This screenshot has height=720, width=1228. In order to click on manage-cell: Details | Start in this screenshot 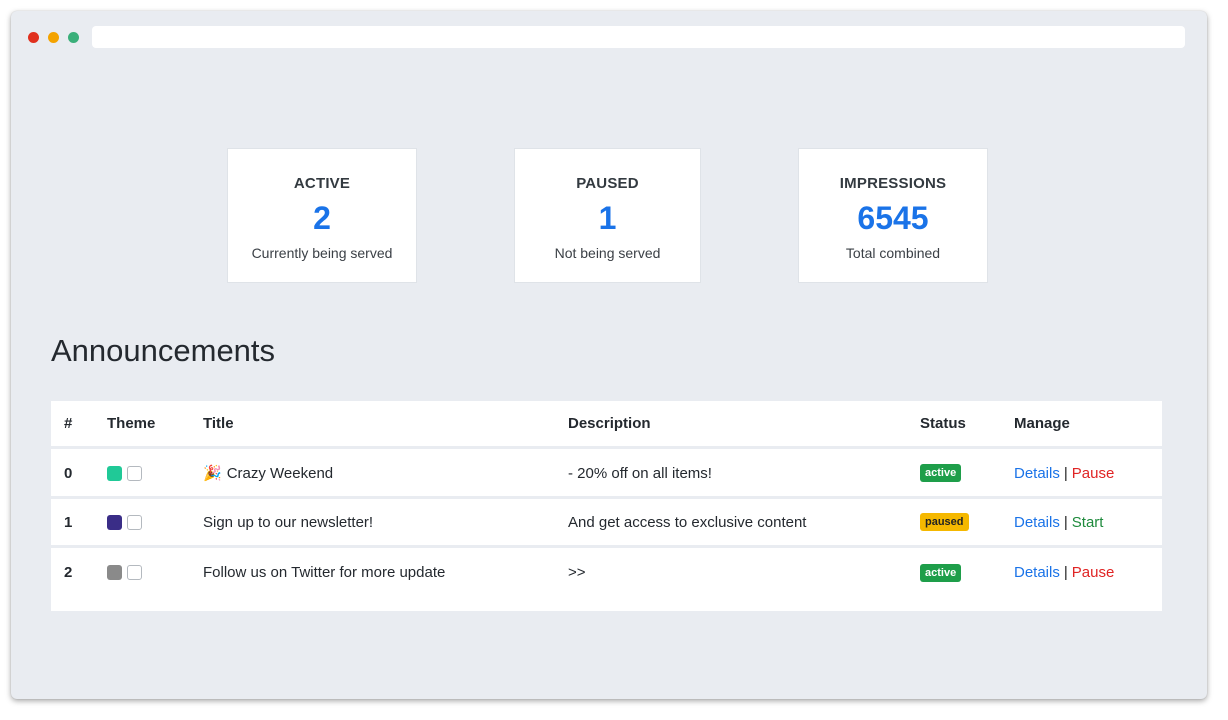, I will do `click(1058, 522)`.